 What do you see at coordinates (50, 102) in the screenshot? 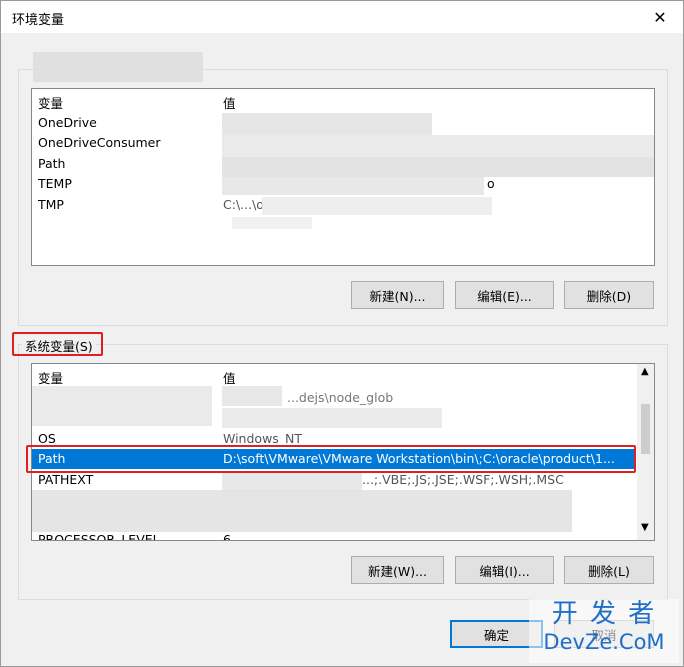
I see `user-header-variable: 变量` at bounding box center [50, 102].